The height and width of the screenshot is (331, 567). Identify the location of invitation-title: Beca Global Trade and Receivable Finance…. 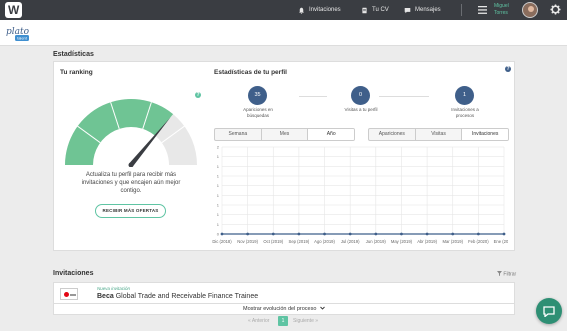
(177, 296).